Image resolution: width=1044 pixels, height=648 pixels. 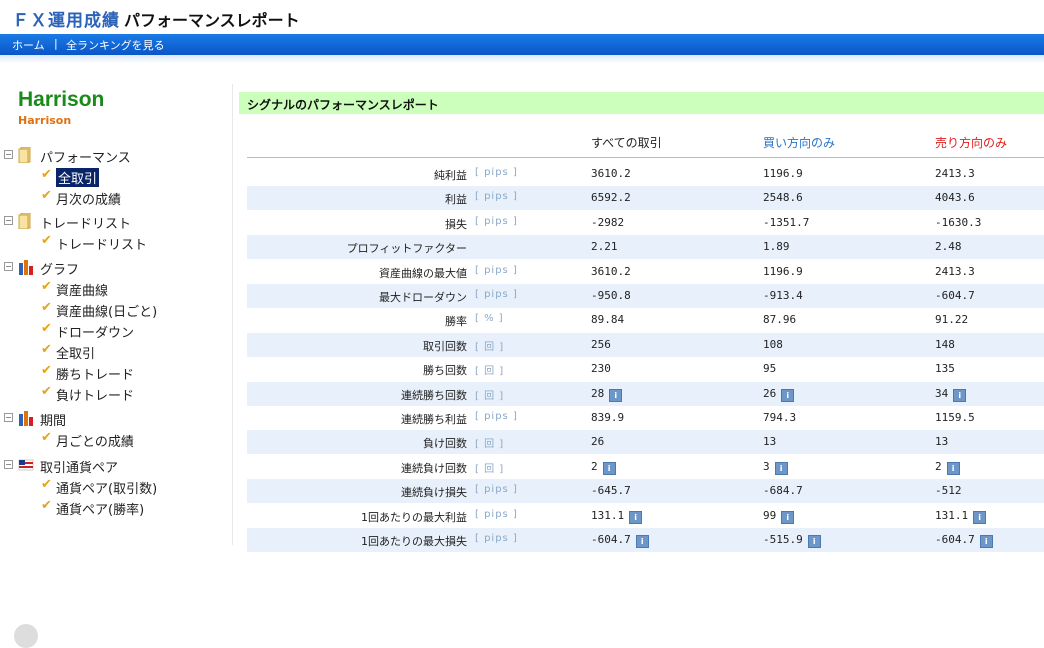 What do you see at coordinates (645, 320) in the screenshot?
I see `table-row: 勝率 [ % ] 89.84 87.96 91.22` at bounding box center [645, 320].